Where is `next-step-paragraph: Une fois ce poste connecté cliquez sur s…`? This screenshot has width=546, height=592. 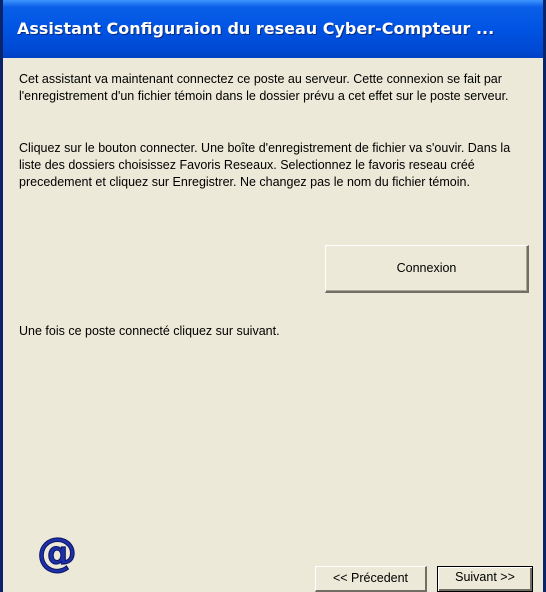 next-step-paragraph: Une fois ce poste connecté cliquez sur s… is located at coordinates (149, 331).